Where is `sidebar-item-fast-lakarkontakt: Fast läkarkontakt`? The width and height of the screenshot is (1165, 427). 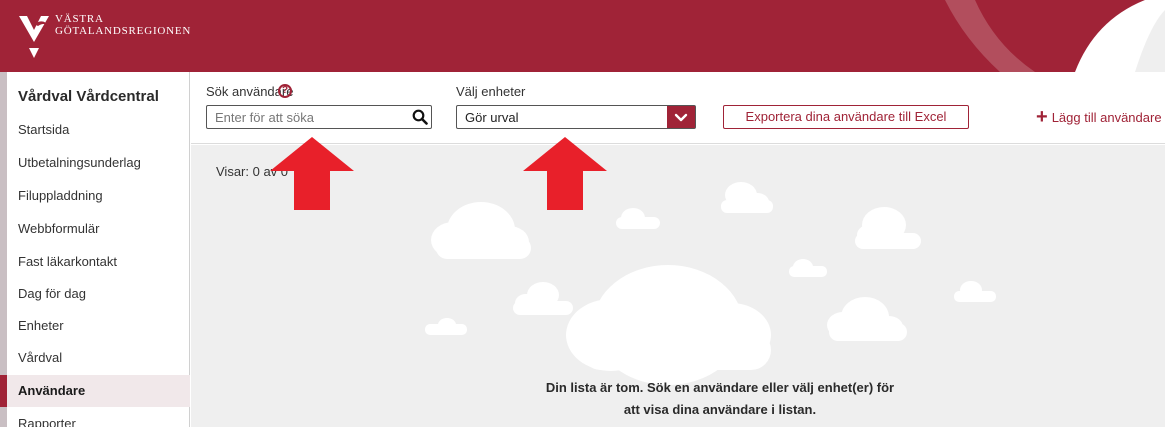 sidebar-item-fast-lakarkontakt: Fast läkarkontakt is located at coordinates (98, 262).